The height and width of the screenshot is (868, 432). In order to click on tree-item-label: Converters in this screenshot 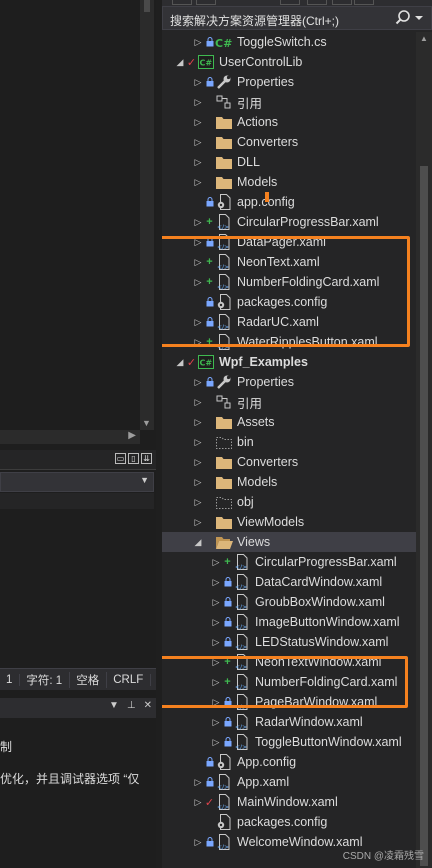, I will do `click(268, 462)`.